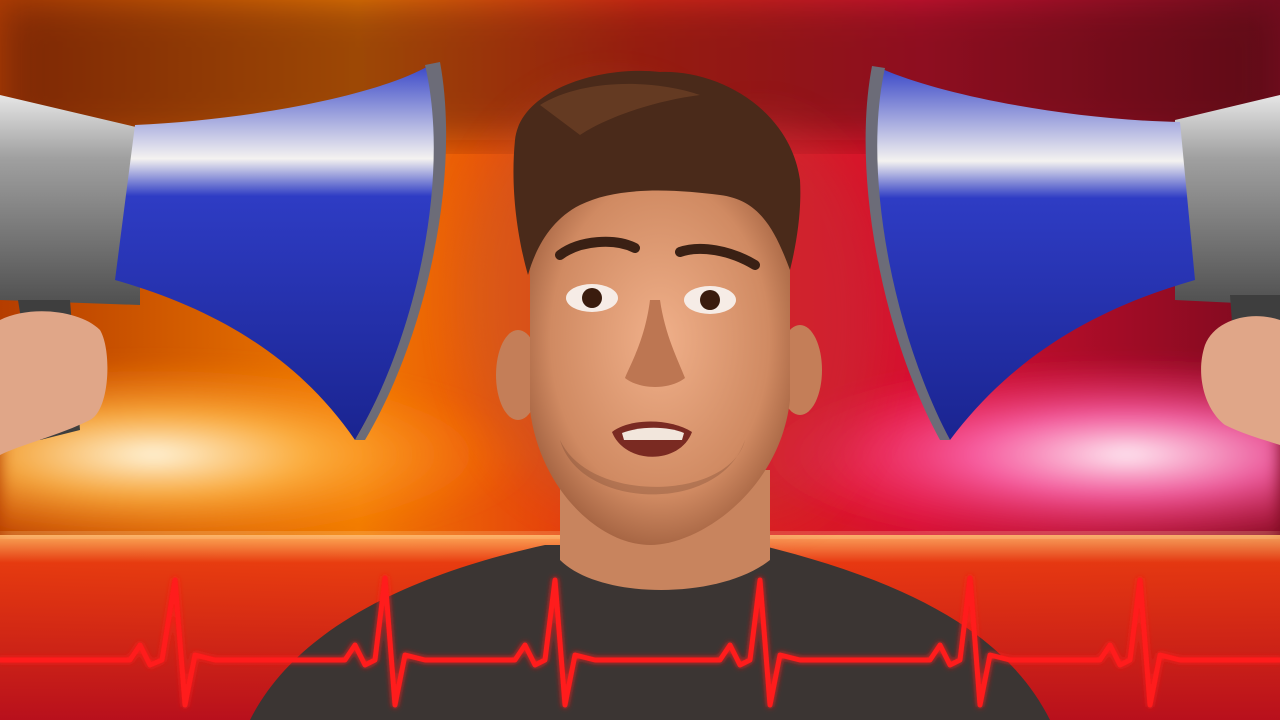 The image size is (1280, 720). What do you see at coordinates (592, 298) in the screenshot?
I see `left-pupil` at bounding box center [592, 298].